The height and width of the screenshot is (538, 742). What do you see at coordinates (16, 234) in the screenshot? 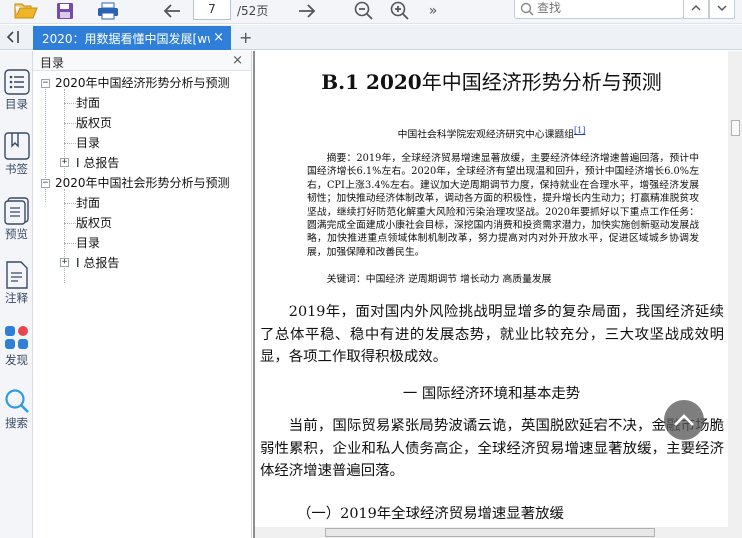
I see `rail-label-preview: 预览` at bounding box center [16, 234].